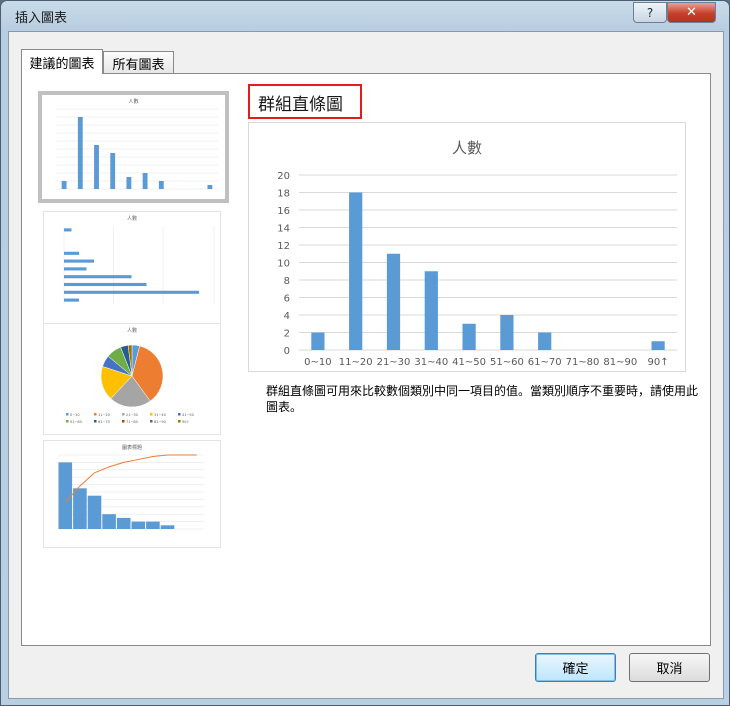  What do you see at coordinates (431, 310) in the screenshot?
I see `bar-31~40` at bounding box center [431, 310].